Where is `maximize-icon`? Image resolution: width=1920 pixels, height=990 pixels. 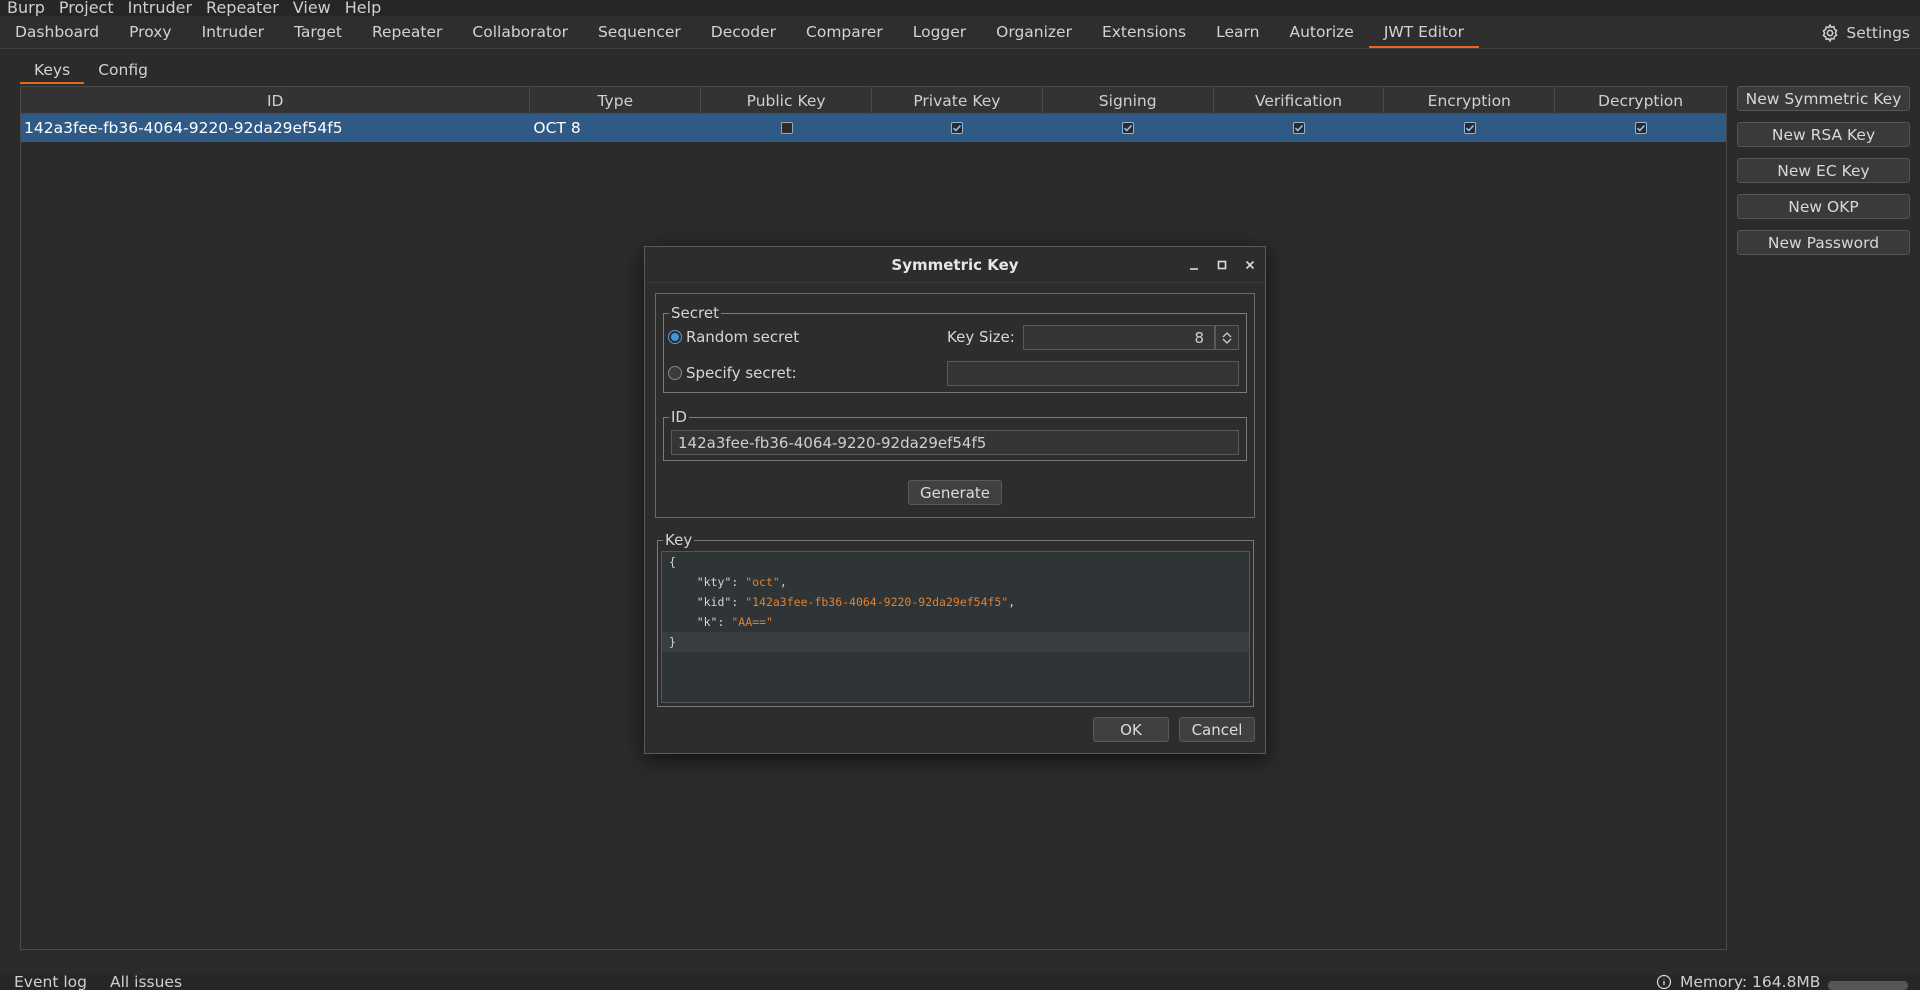
maximize-icon is located at coordinates (1222, 265).